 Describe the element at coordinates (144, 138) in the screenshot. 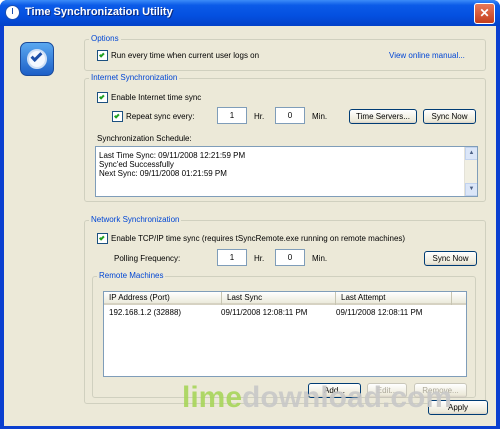

I see `schedule-label: Synchronization Schedule:` at that location.